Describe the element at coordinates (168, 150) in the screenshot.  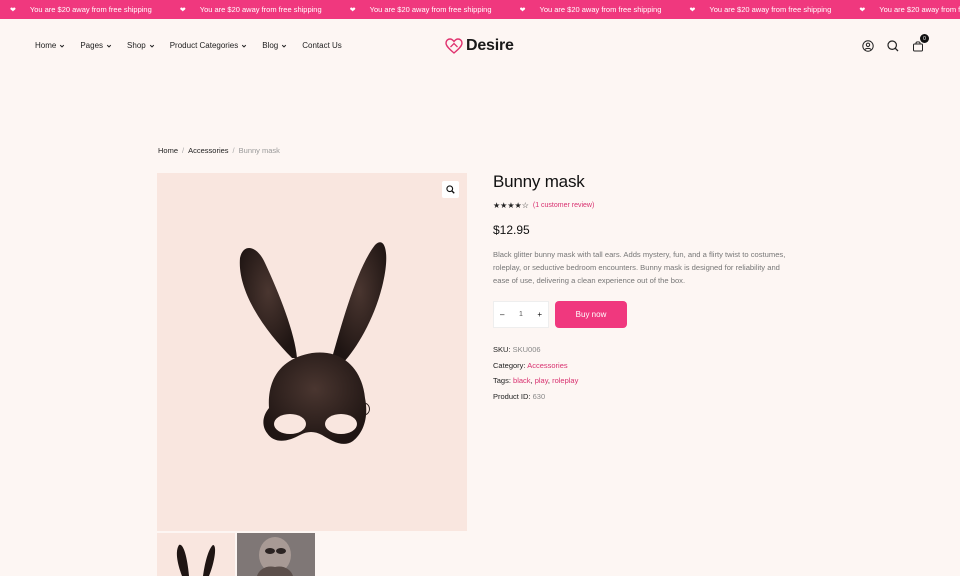
I see `breadcrumb-home: Home` at that location.